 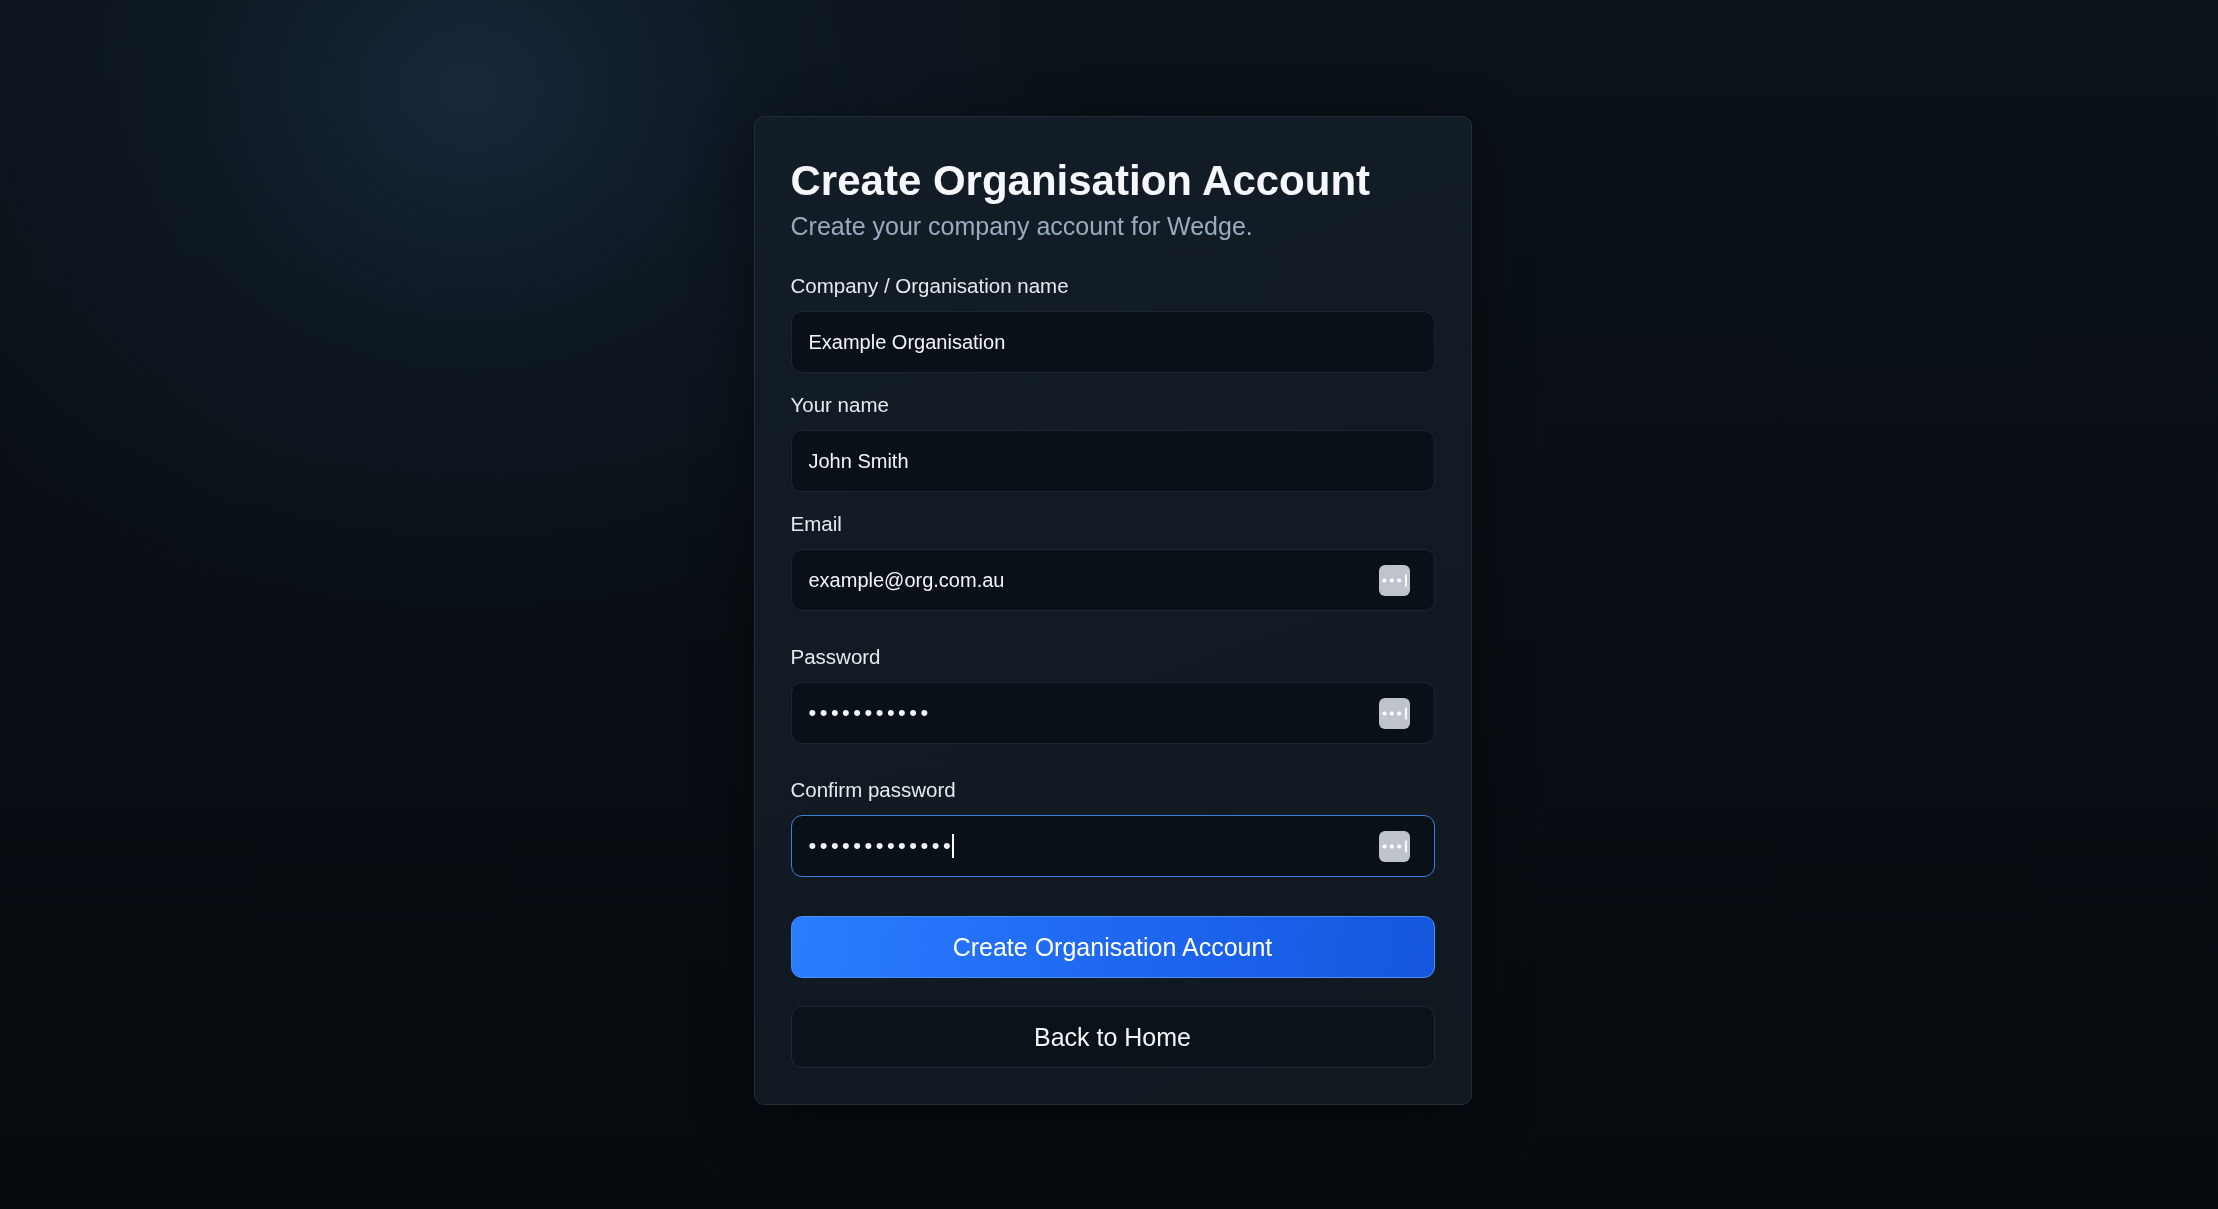 I want to click on field-label: Your name, so click(x=839, y=405).